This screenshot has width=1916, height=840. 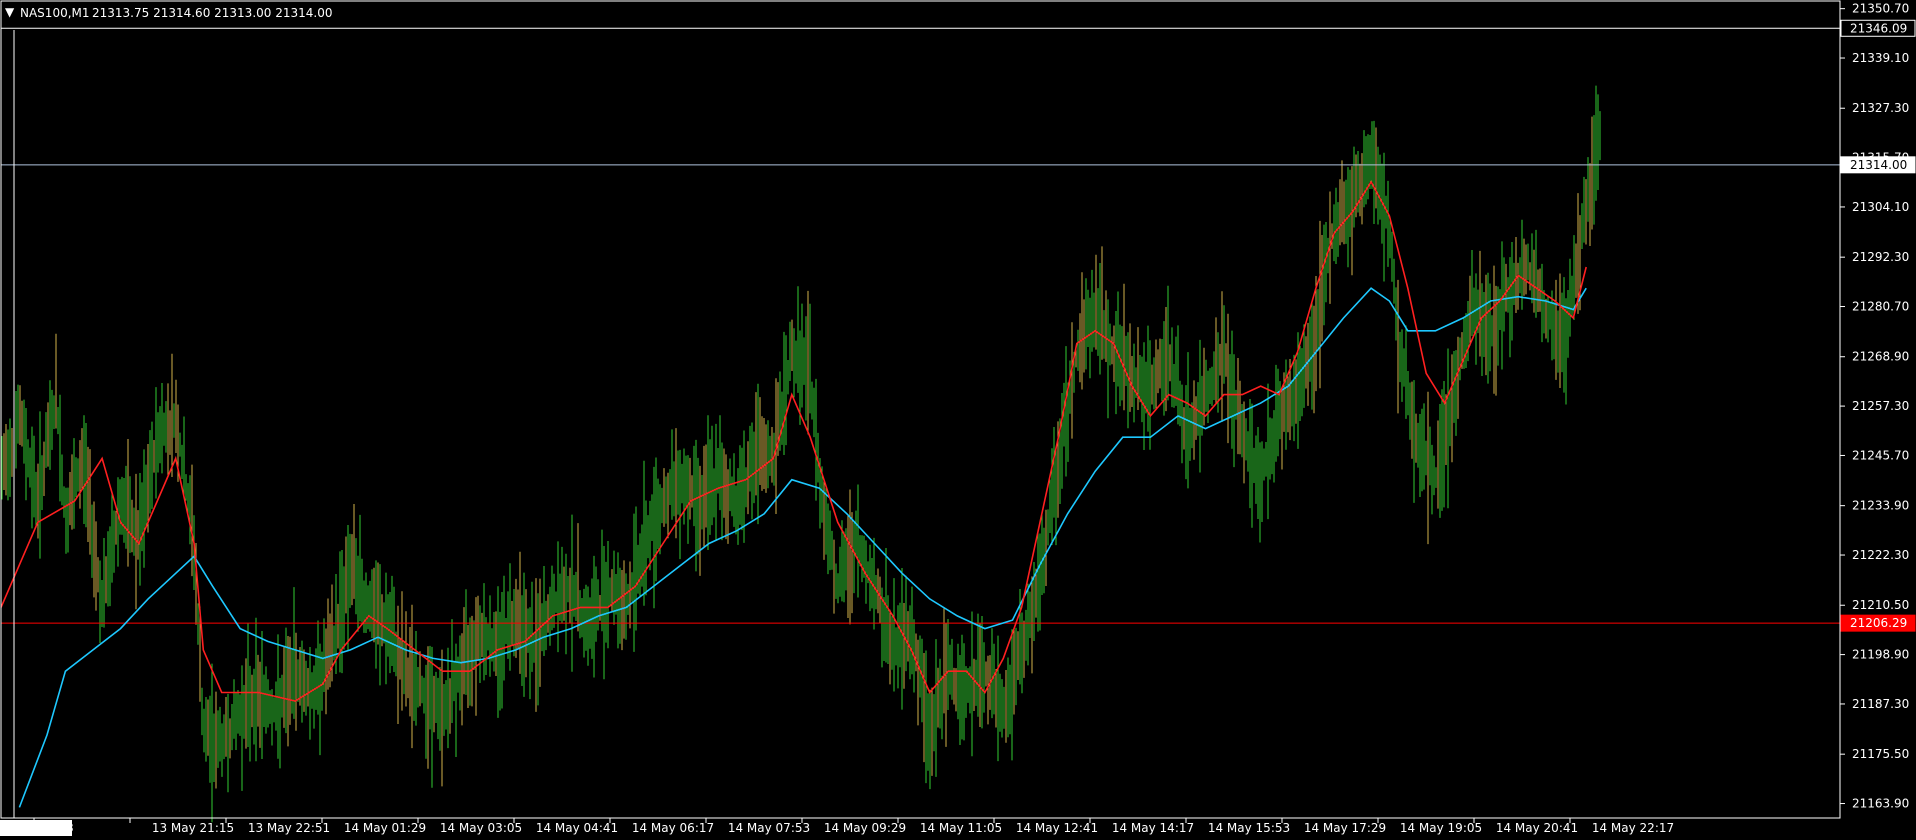 I want to click on x-tick-label: 05.13 19:53, so click(x=37, y=828).